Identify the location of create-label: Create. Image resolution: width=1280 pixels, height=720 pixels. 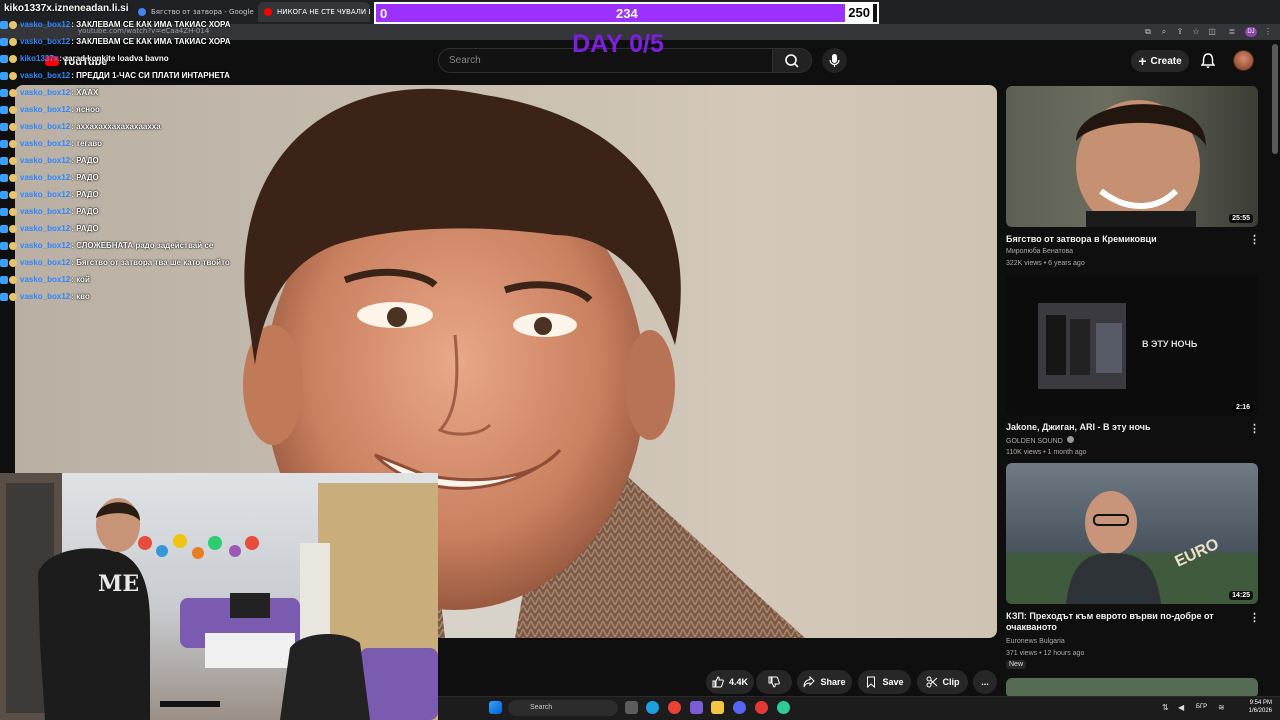
(1166, 61).